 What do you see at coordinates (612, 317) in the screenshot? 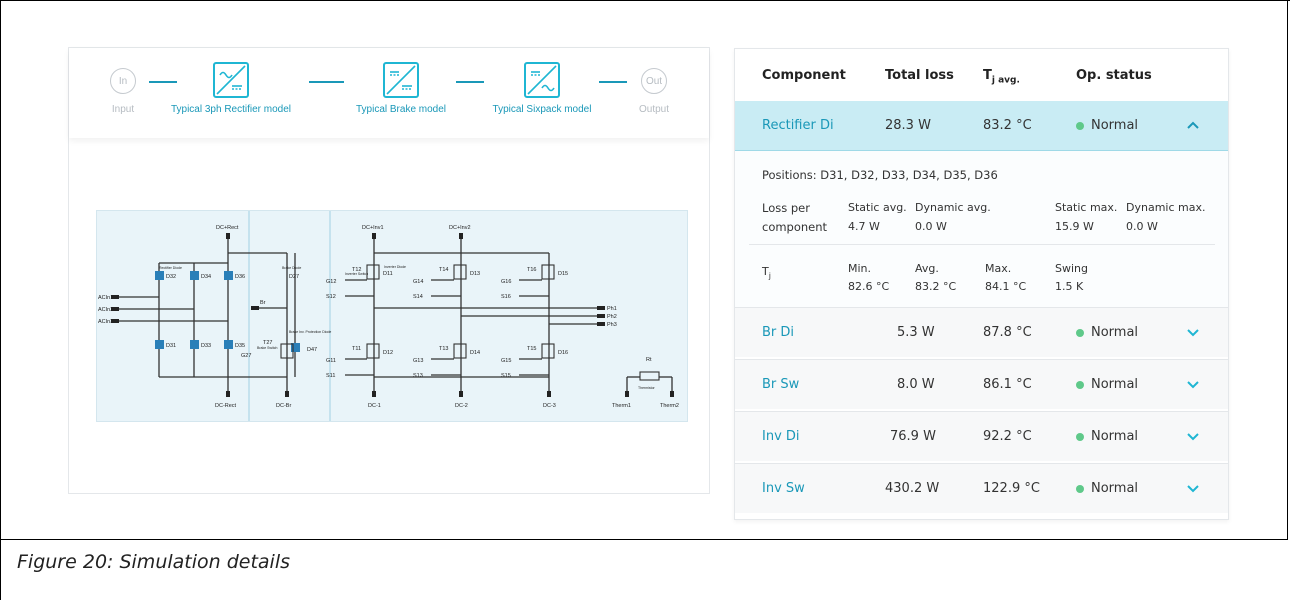
I see `label-ph2: Ph2` at bounding box center [612, 317].